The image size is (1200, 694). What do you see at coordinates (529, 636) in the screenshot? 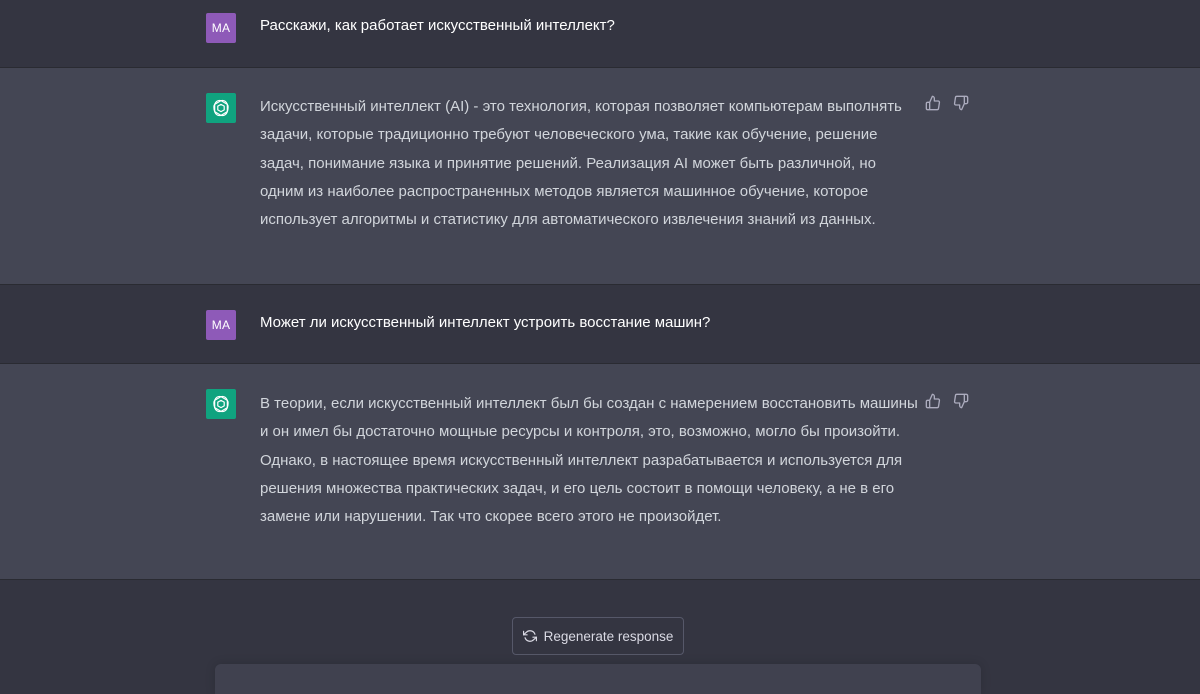
I see `refresh-icon` at bounding box center [529, 636].